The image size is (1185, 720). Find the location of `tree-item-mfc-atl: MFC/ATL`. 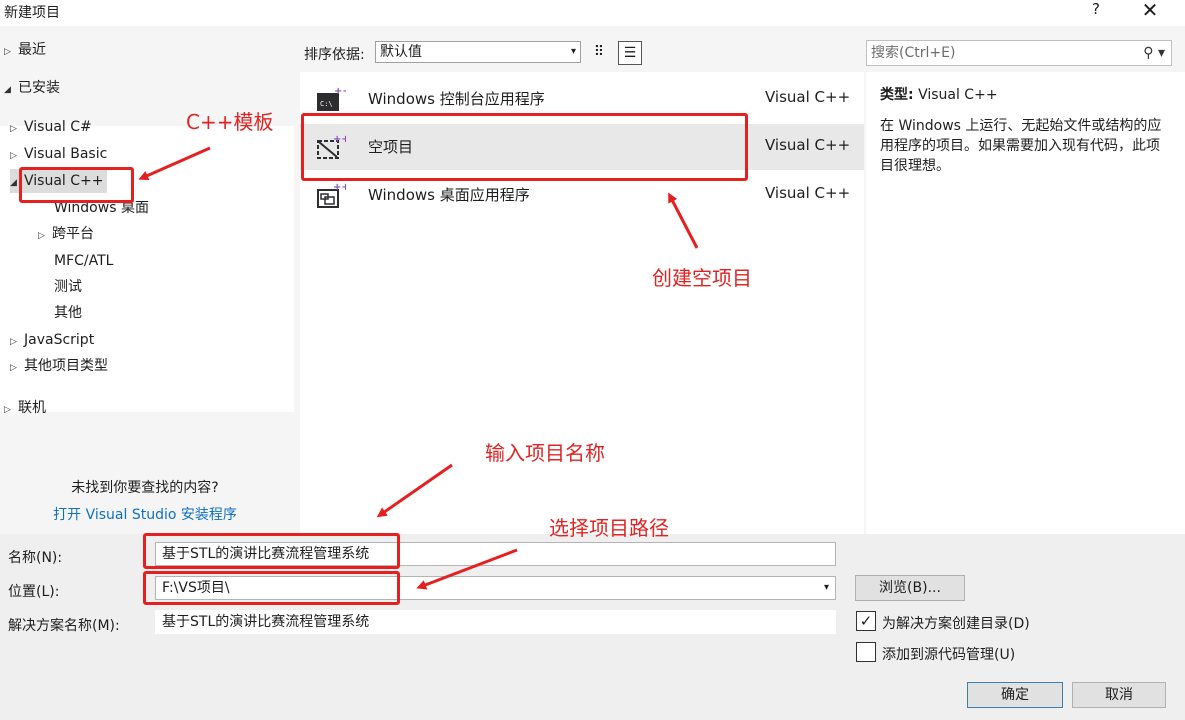

tree-item-mfc-atl: MFC/ATL is located at coordinates (83, 261).